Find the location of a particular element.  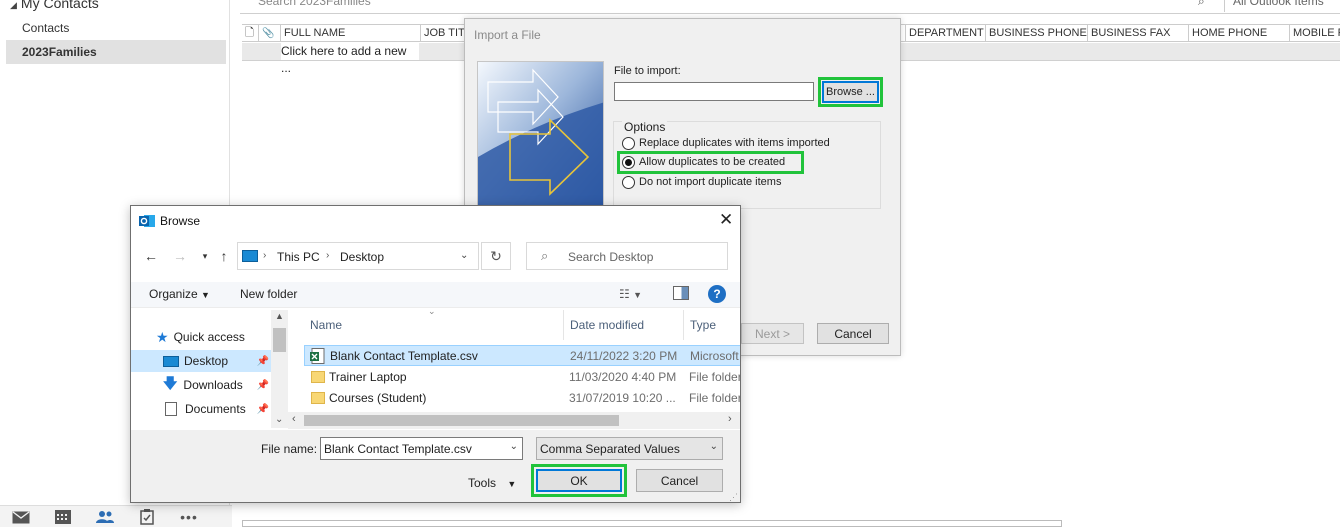

tree-documents: Documents 📌 is located at coordinates (201, 409).